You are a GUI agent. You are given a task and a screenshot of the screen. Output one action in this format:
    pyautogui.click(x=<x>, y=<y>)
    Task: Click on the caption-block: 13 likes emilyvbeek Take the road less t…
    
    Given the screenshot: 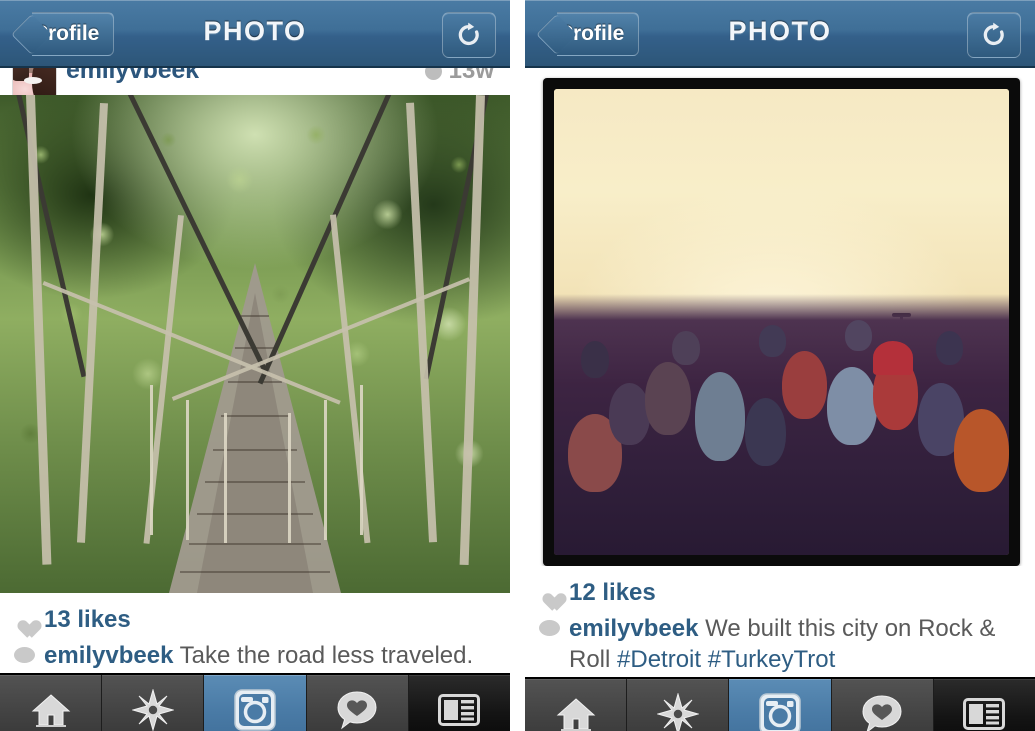 What is the action you would take?
    pyautogui.click(x=255, y=633)
    